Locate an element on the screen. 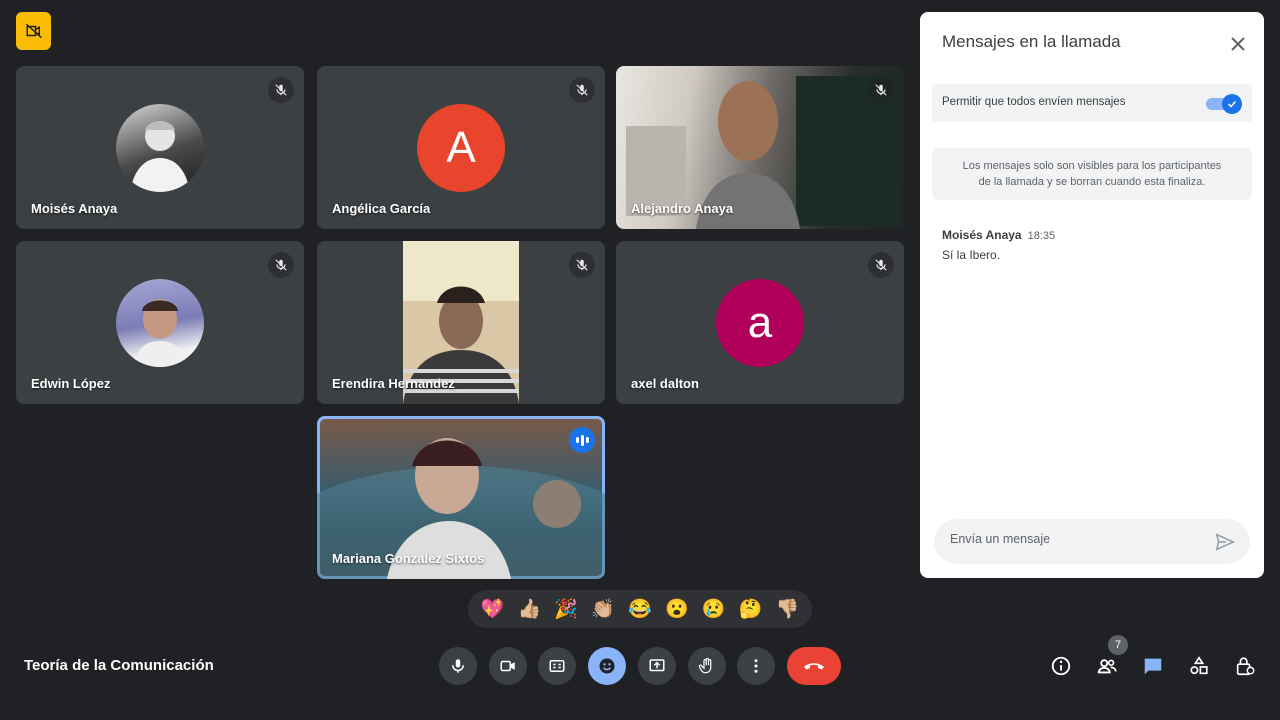 The height and width of the screenshot is (720, 1280). participant-name: Erendira Hernandez is located at coordinates (393, 383).